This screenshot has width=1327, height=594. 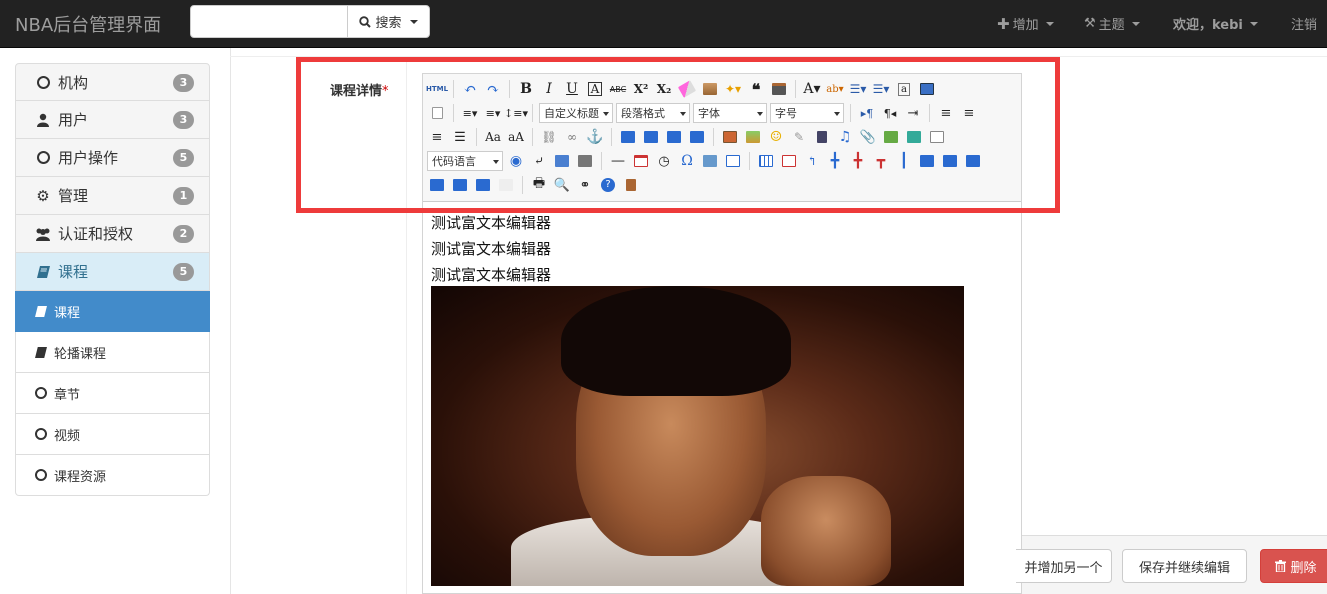 What do you see at coordinates (585, 161) in the screenshot?
I see `template-icon` at bounding box center [585, 161].